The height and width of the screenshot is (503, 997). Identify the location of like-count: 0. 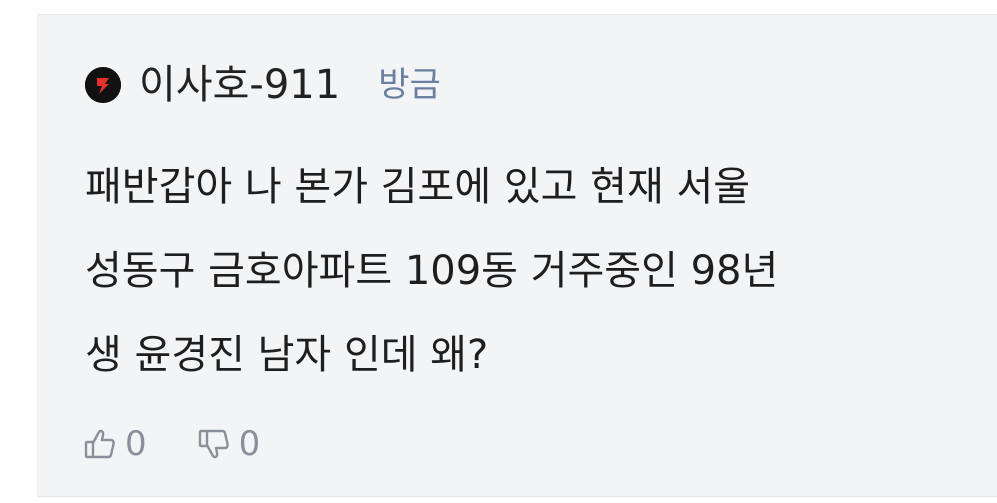
(136, 444).